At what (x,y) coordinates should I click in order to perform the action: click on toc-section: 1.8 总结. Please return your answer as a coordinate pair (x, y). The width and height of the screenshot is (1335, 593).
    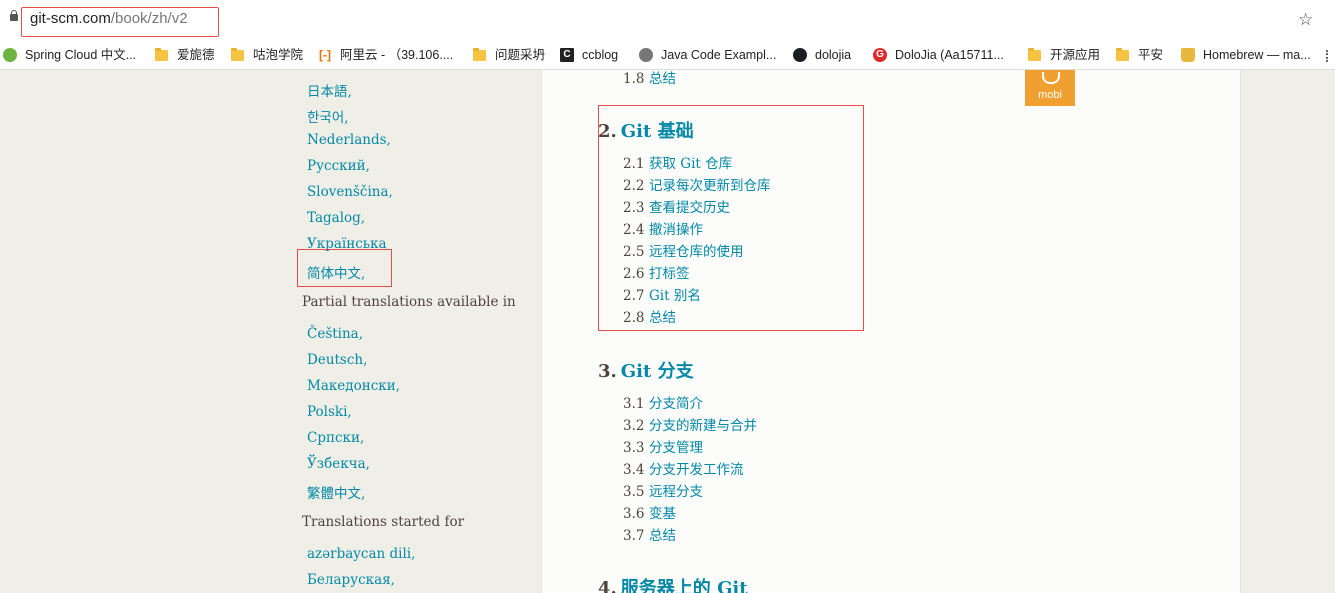
    Looking at the image, I should click on (649, 78).